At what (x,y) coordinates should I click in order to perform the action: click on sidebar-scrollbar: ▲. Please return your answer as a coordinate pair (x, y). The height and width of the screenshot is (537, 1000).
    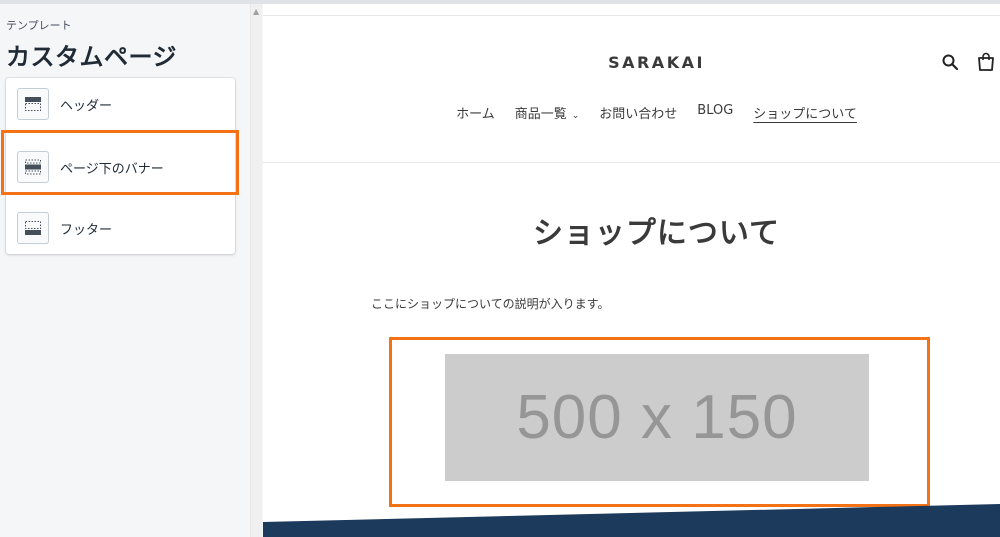
    Looking at the image, I should click on (256, 270).